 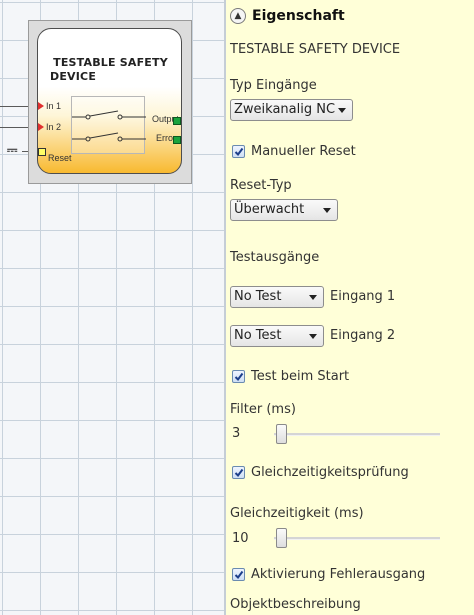 What do you see at coordinates (261, 185) in the screenshot?
I see `reset-typ-label: Reset-Typ` at bounding box center [261, 185].